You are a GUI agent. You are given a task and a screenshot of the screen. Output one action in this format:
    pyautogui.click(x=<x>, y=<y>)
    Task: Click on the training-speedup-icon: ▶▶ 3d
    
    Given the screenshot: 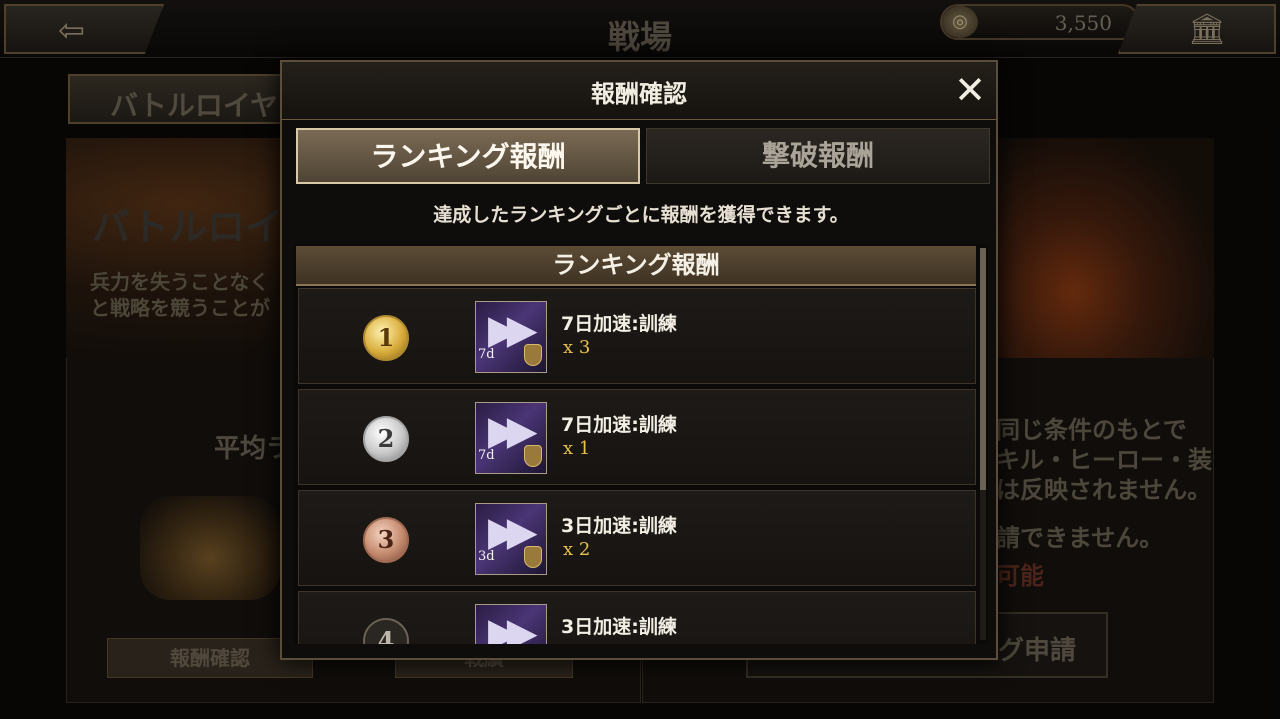 What is the action you would take?
    pyautogui.click(x=511, y=539)
    